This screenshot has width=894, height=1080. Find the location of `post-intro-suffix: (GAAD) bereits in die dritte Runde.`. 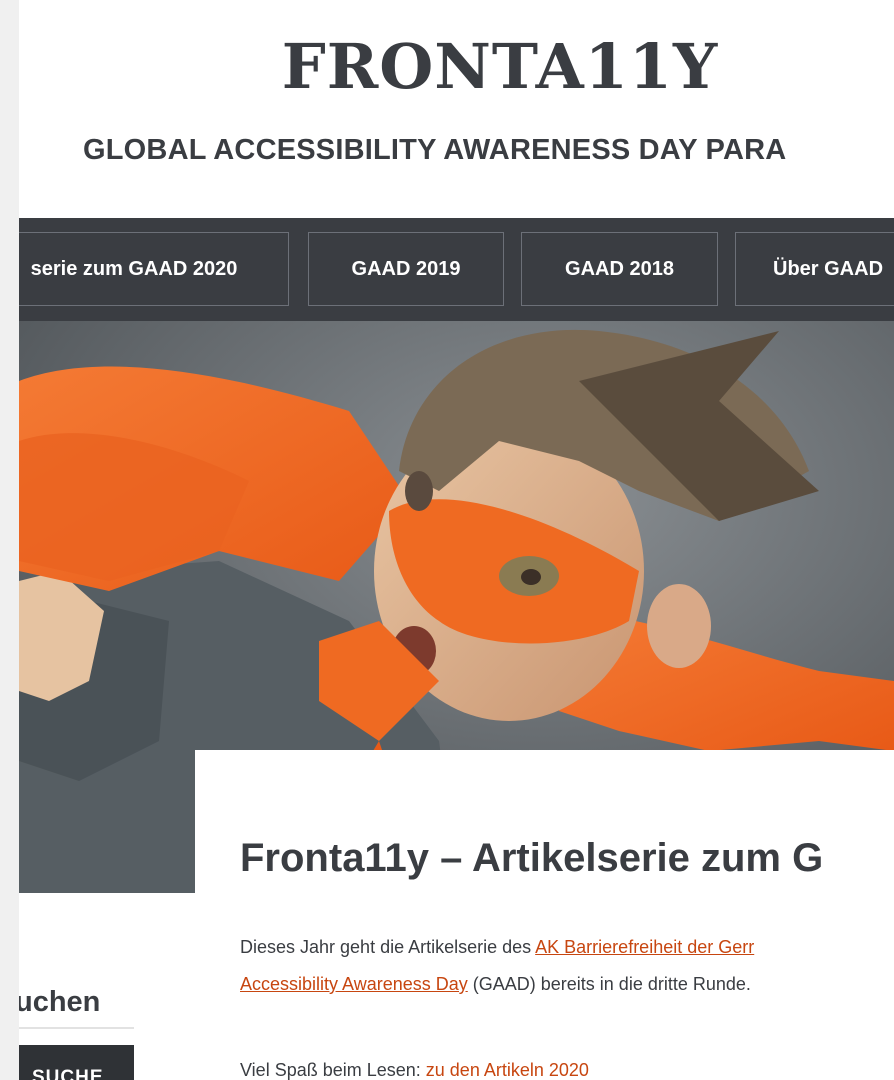

post-intro-suffix: (GAAD) bereits in die dritte Runde. is located at coordinates (609, 984).